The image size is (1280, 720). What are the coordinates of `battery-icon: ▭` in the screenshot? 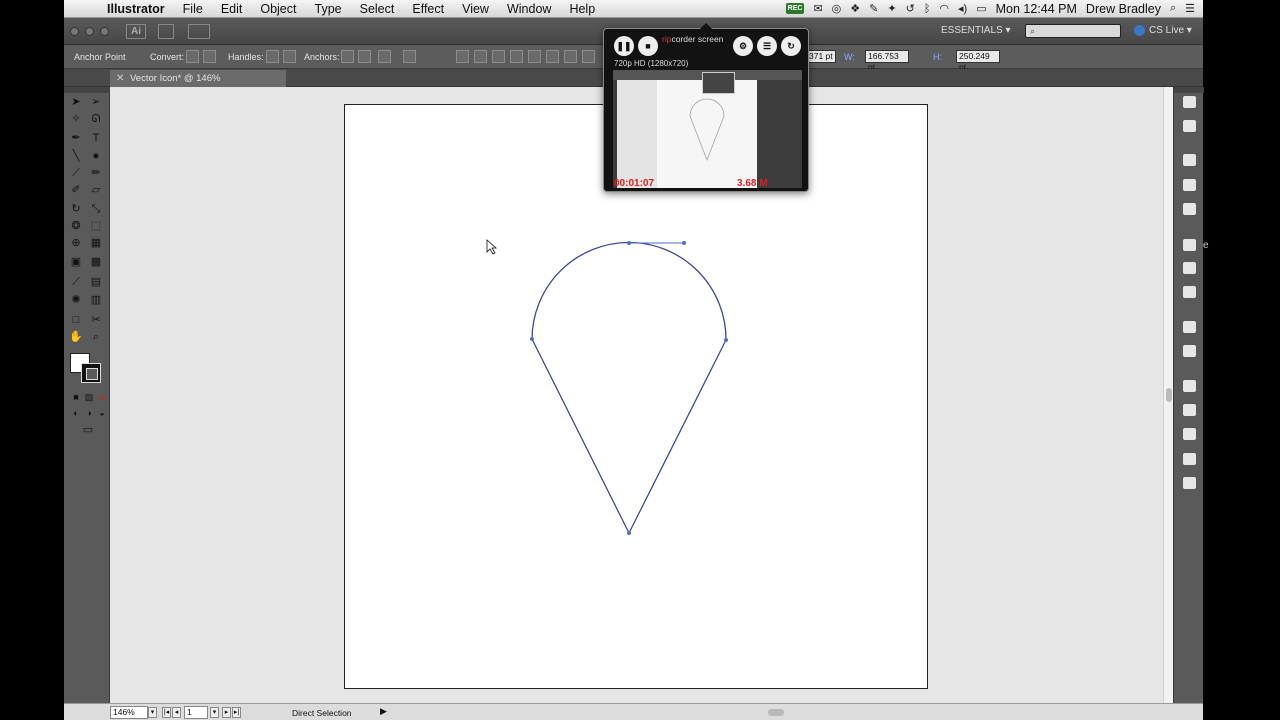 It's located at (981, 8).